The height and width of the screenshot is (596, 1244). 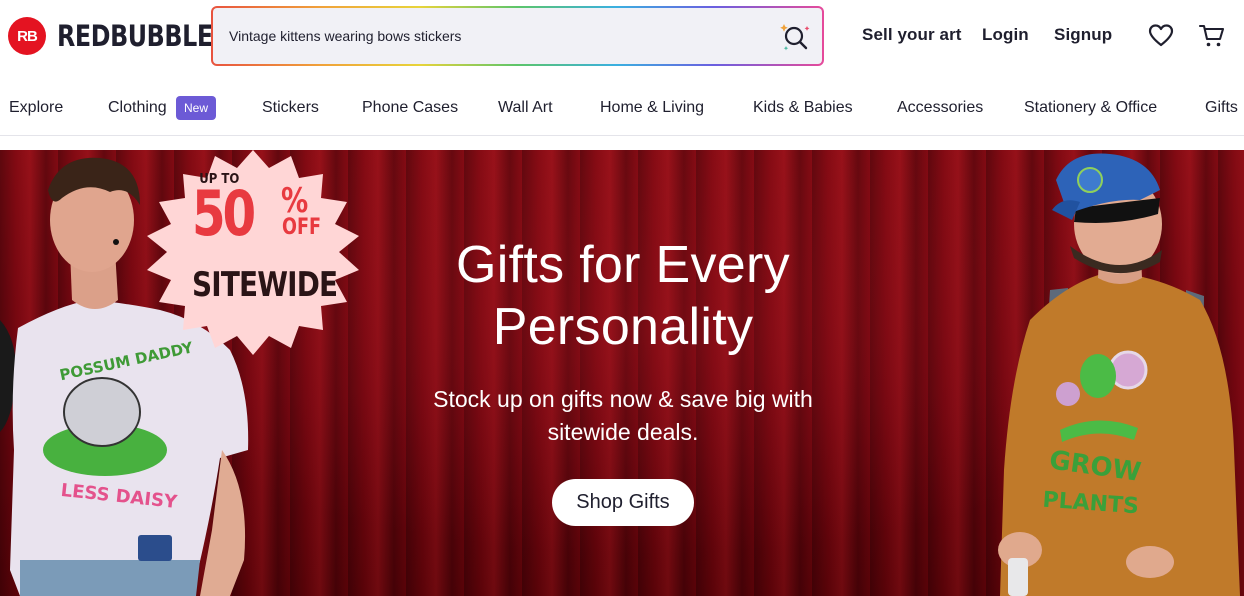 I want to click on nav-item-gifts: Gifts, so click(x=1221, y=108).